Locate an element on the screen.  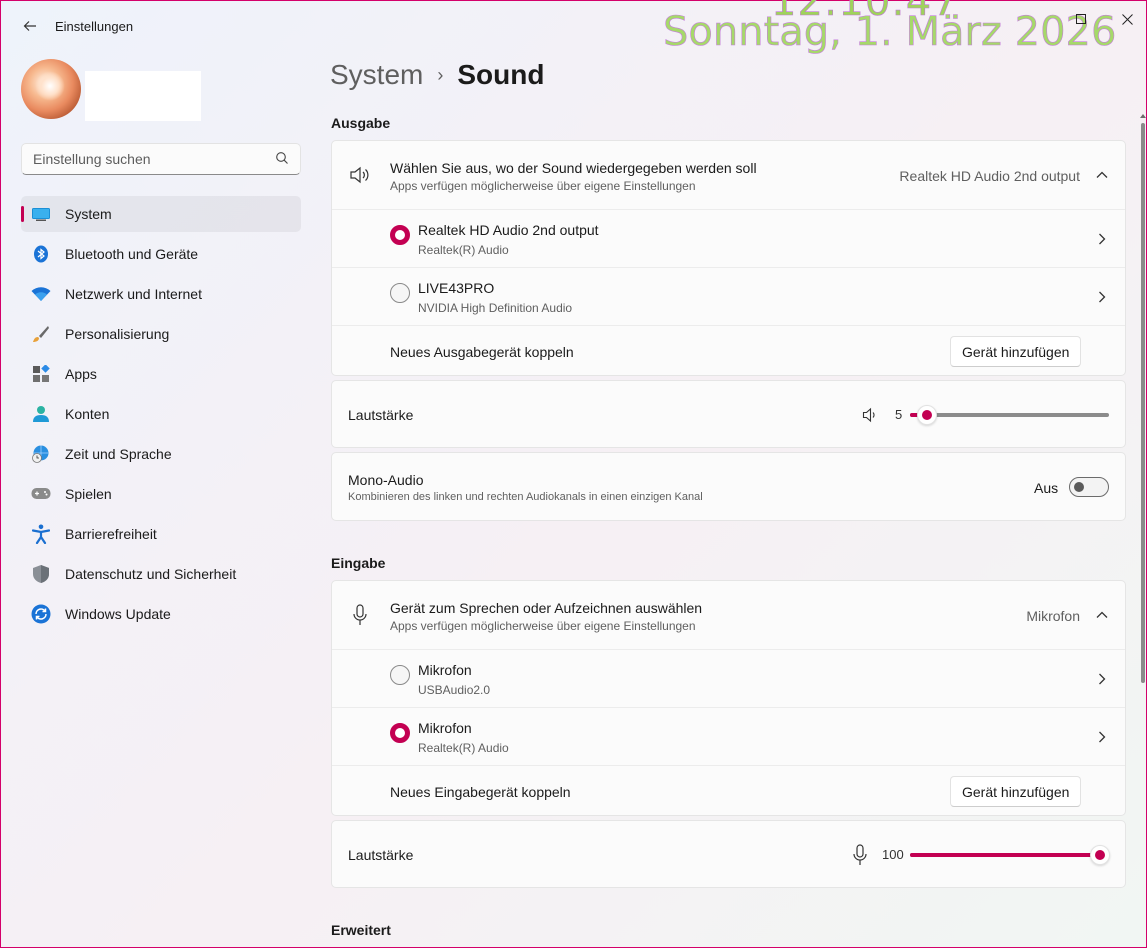
sidebar-item-label: Datenschutz und Sicherheit is located at coordinates (151, 574).